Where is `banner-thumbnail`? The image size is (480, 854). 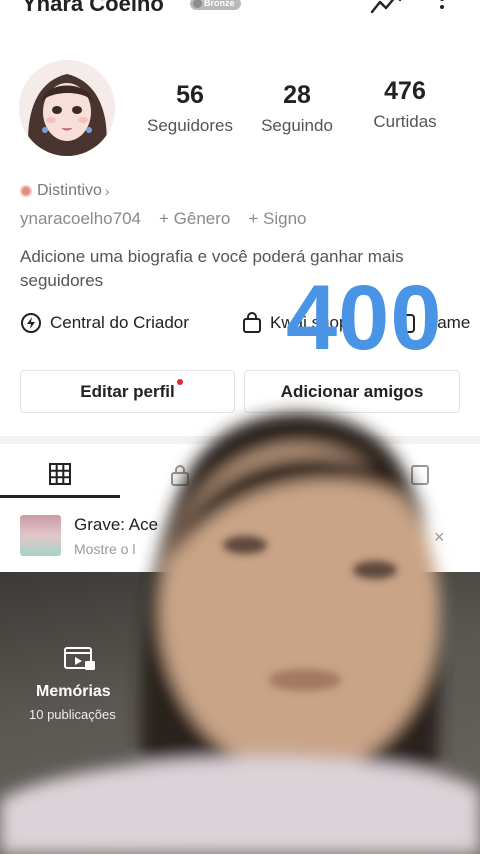
banner-thumbnail is located at coordinates (40, 535).